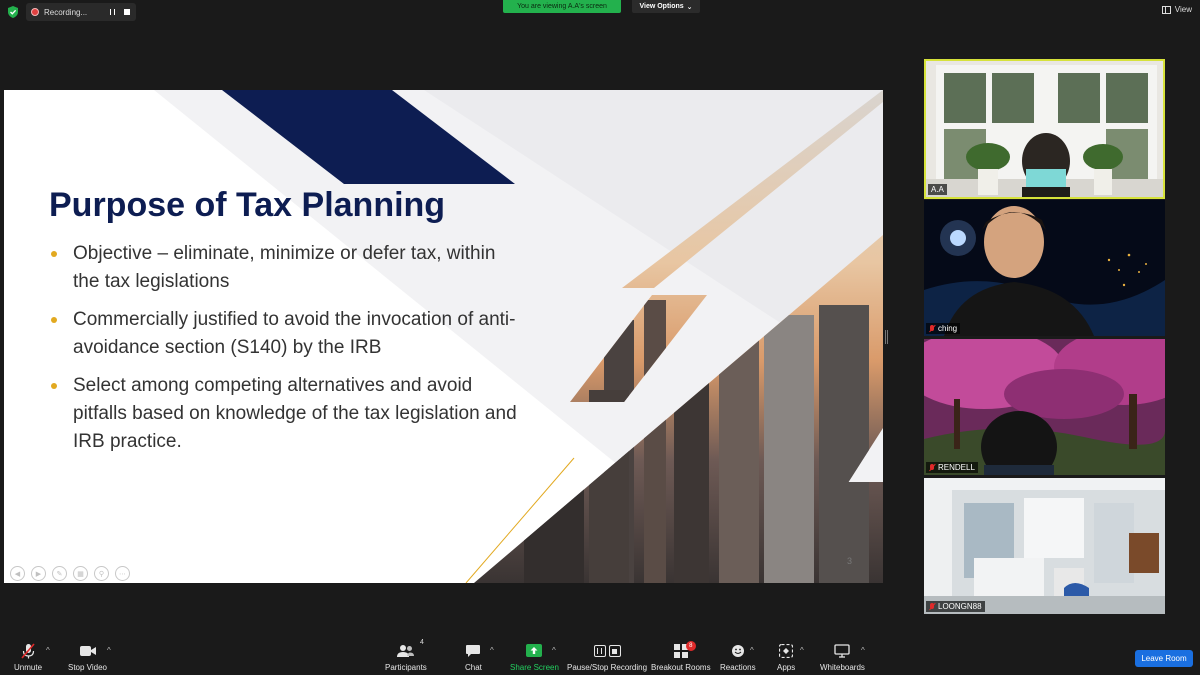 This screenshot has height=675, width=1200. Describe the element at coordinates (48, 650) in the screenshot. I see `audio-options-caret-icon: ^` at that location.